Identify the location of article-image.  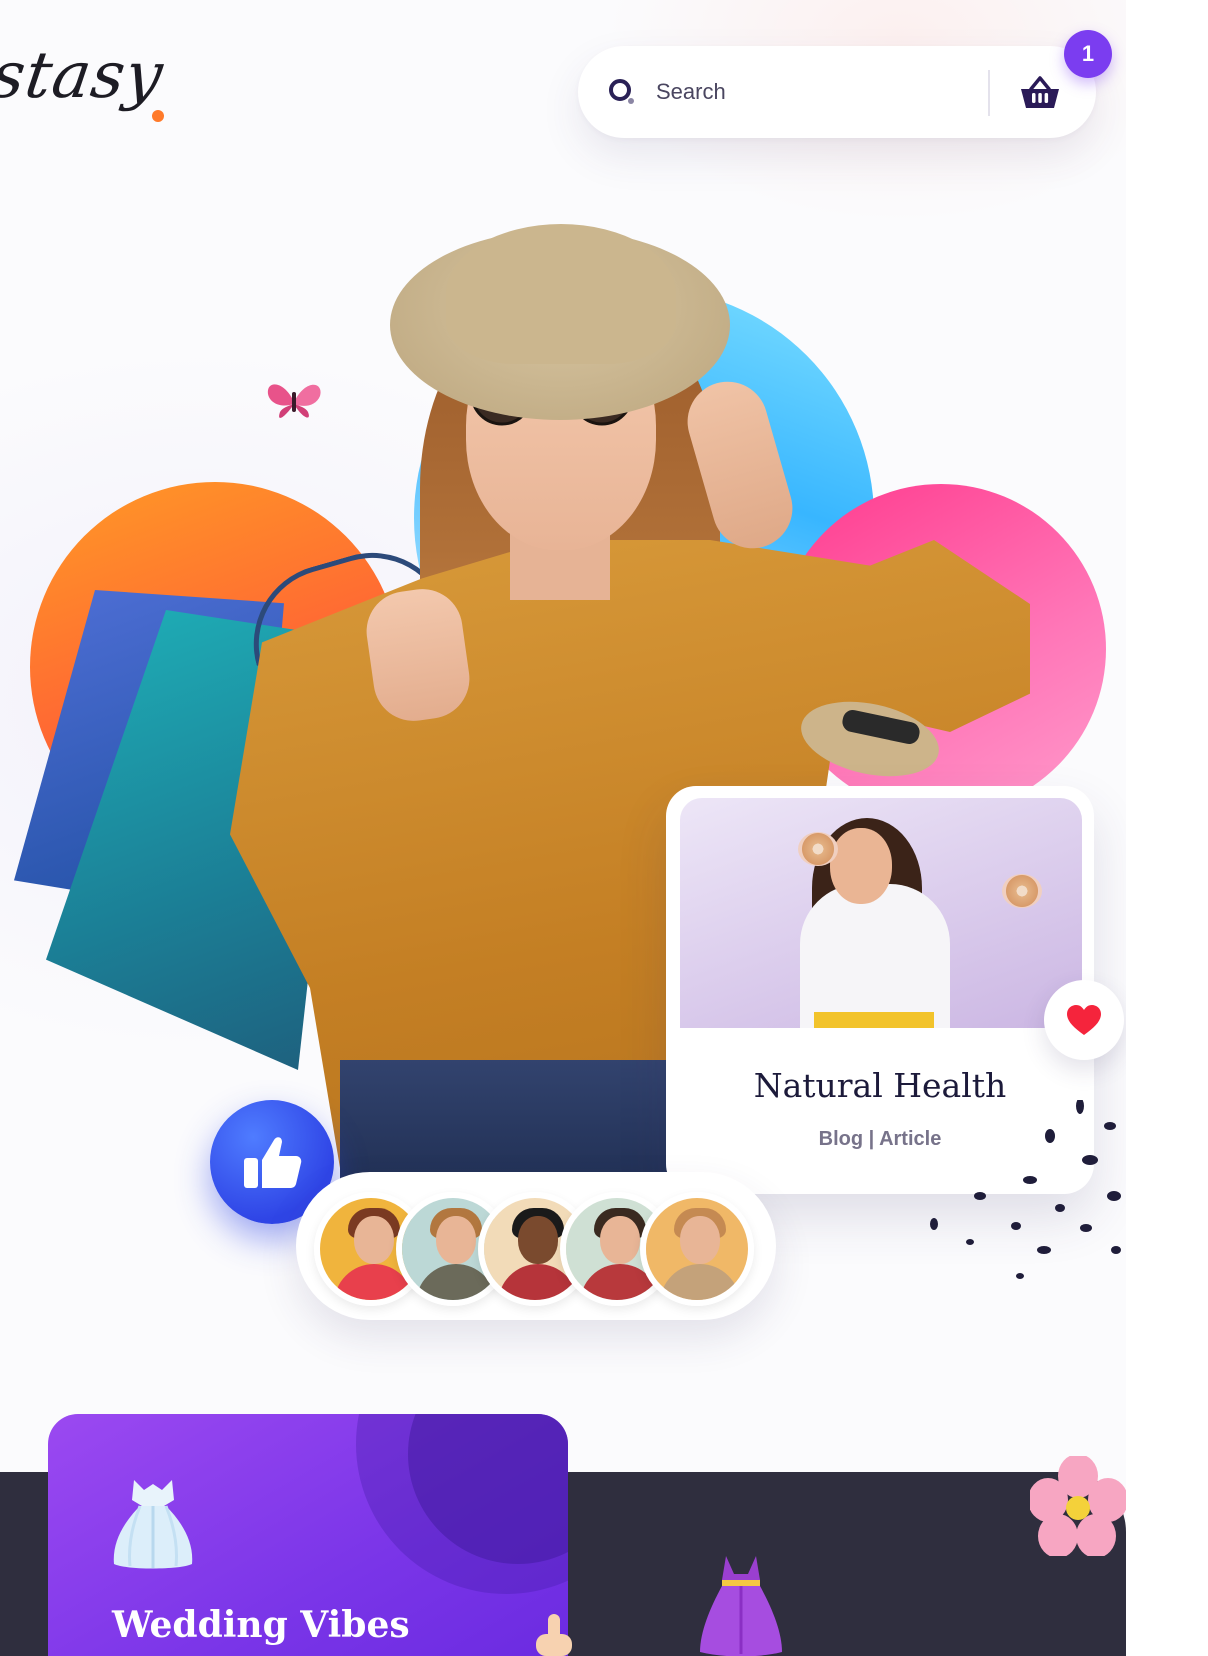
(881, 913).